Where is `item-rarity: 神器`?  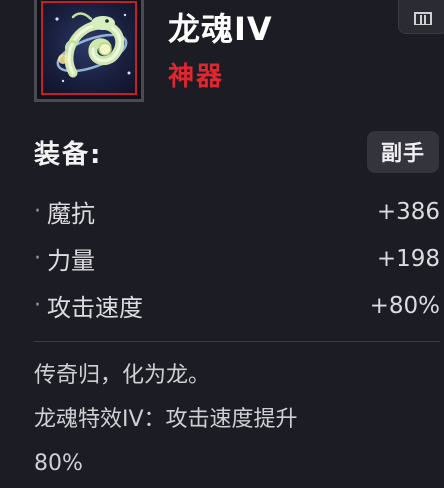 item-rarity: 神器 is located at coordinates (196, 77).